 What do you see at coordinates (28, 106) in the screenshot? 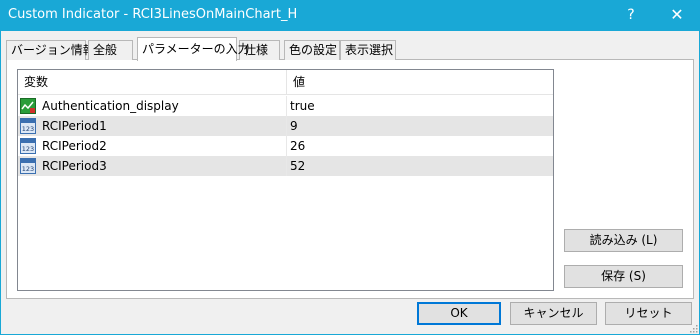
I see `boolean-param-icon` at bounding box center [28, 106].